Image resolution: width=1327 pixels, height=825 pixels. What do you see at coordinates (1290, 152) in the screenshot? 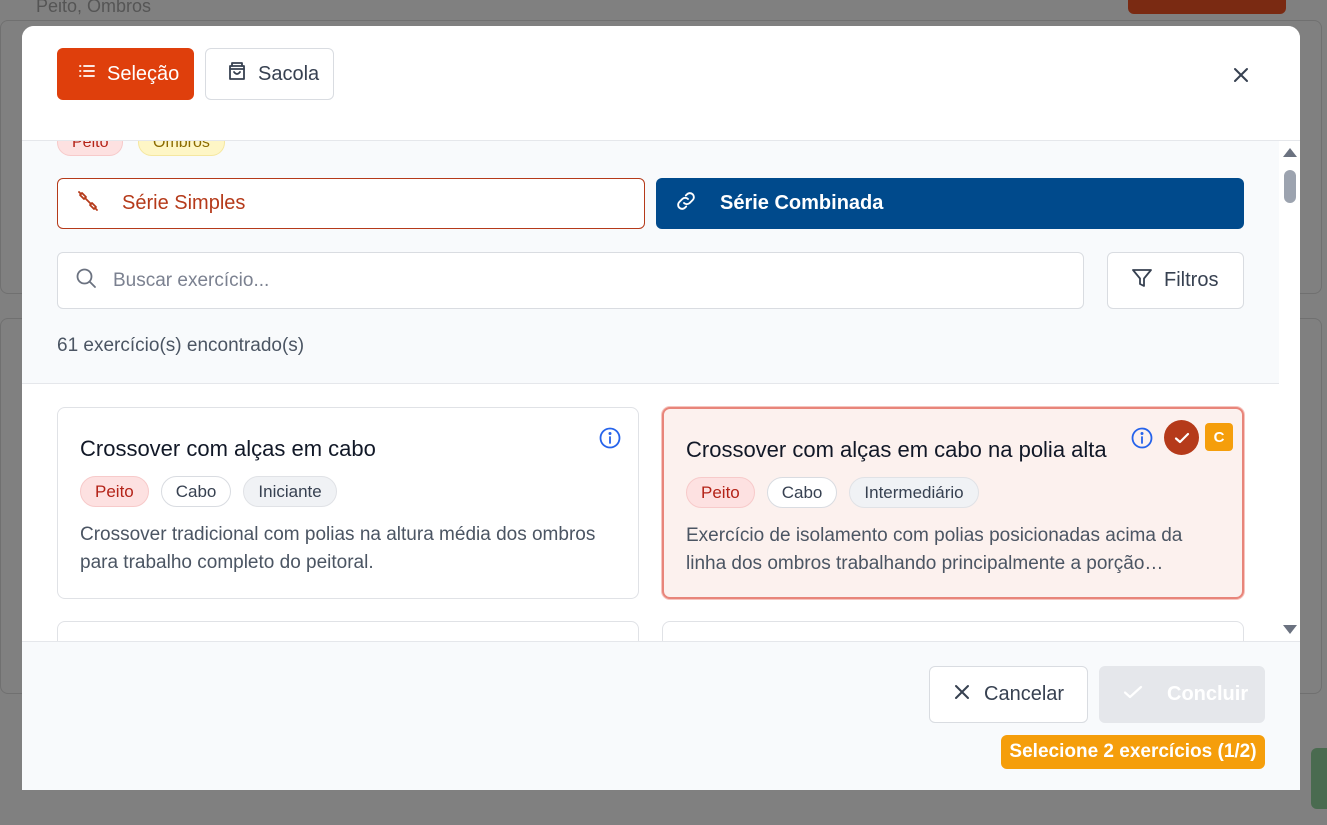
I see `scroll-up-arrow-icon` at bounding box center [1290, 152].